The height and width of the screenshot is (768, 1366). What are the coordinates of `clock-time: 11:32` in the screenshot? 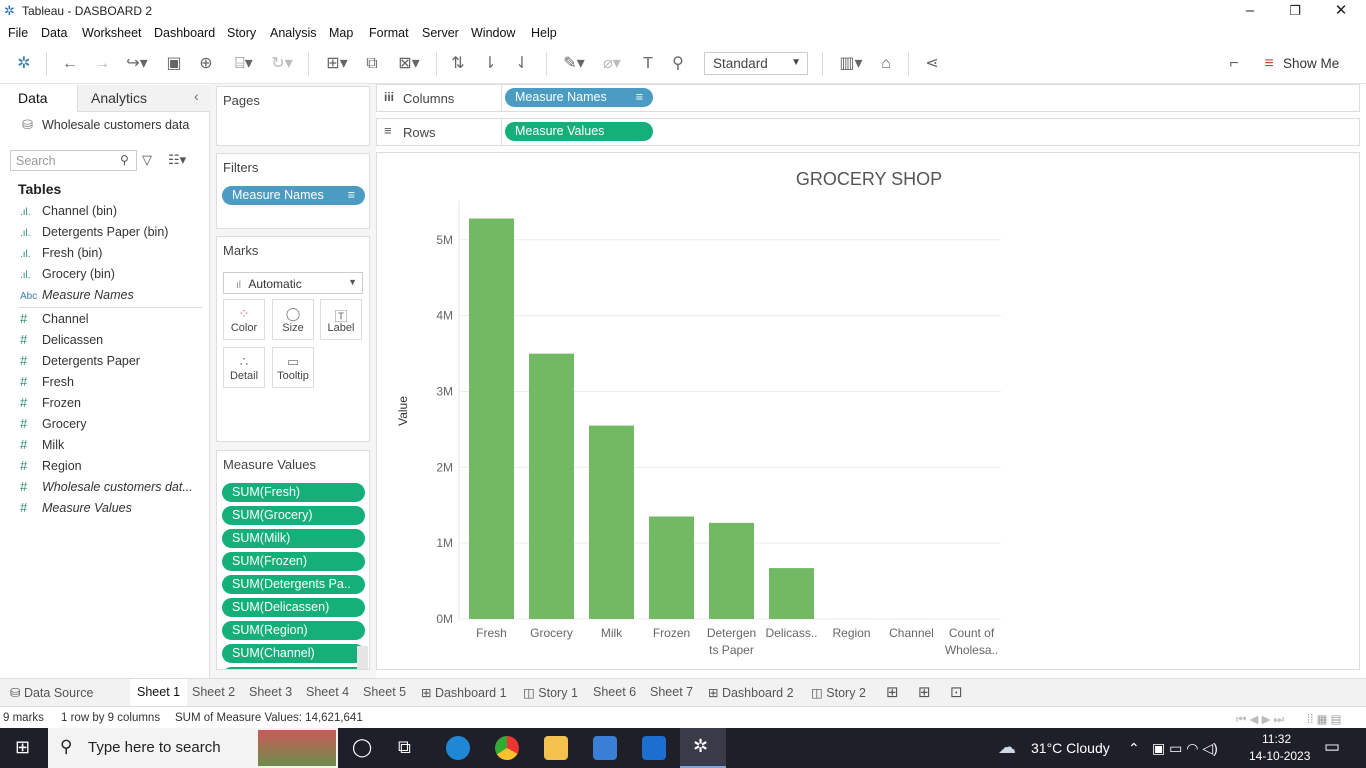 It's located at (1276, 739).